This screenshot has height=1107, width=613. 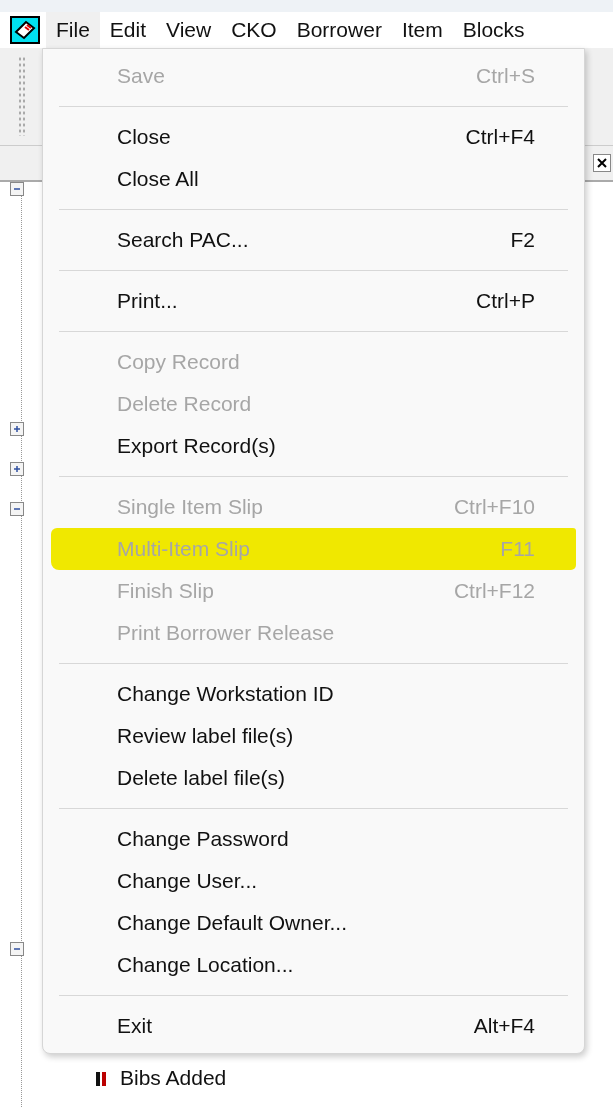 What do you see at coordinates (313, 240) in the screenshot?
I see `menu-item: Search PAC... F2` at bounding box center [313, 240].